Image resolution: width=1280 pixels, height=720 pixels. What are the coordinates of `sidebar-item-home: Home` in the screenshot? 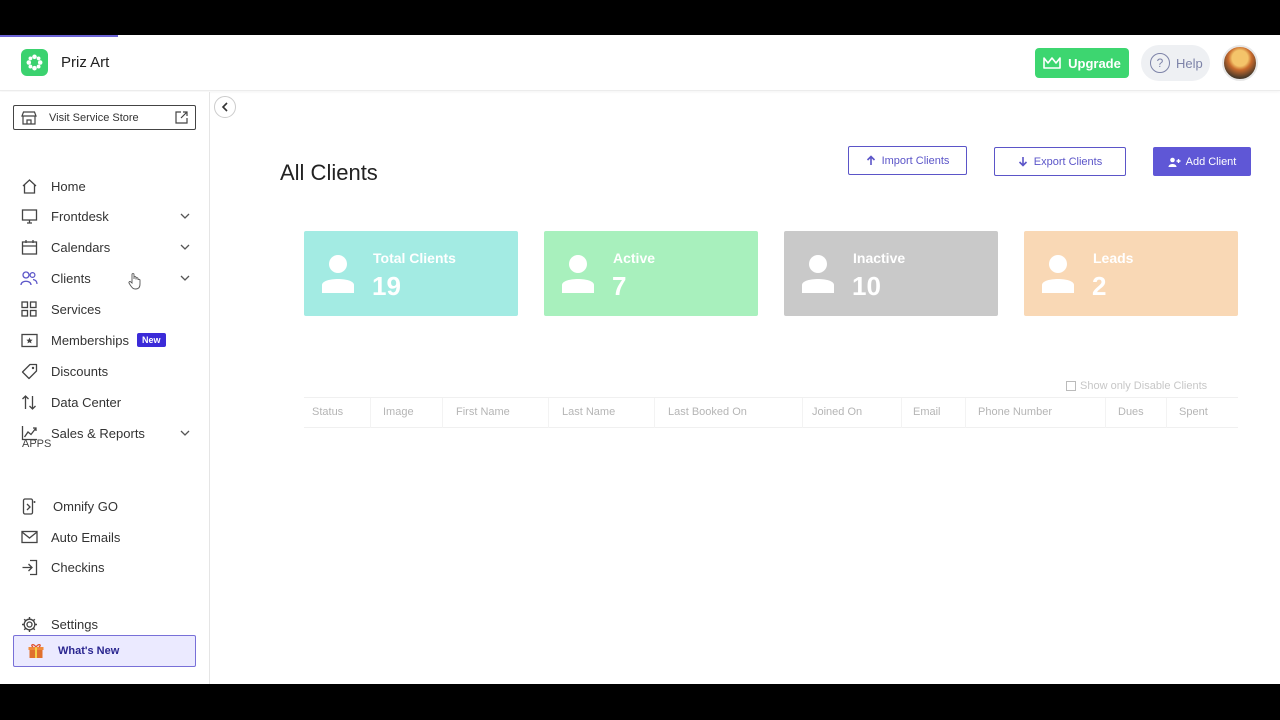 It's located at (105, 186).